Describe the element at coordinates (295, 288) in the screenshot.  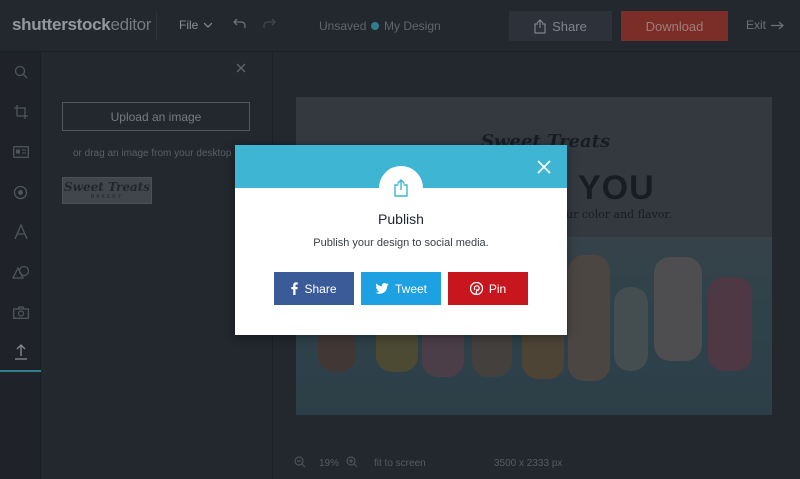
I see `facebook-icon` at that location.